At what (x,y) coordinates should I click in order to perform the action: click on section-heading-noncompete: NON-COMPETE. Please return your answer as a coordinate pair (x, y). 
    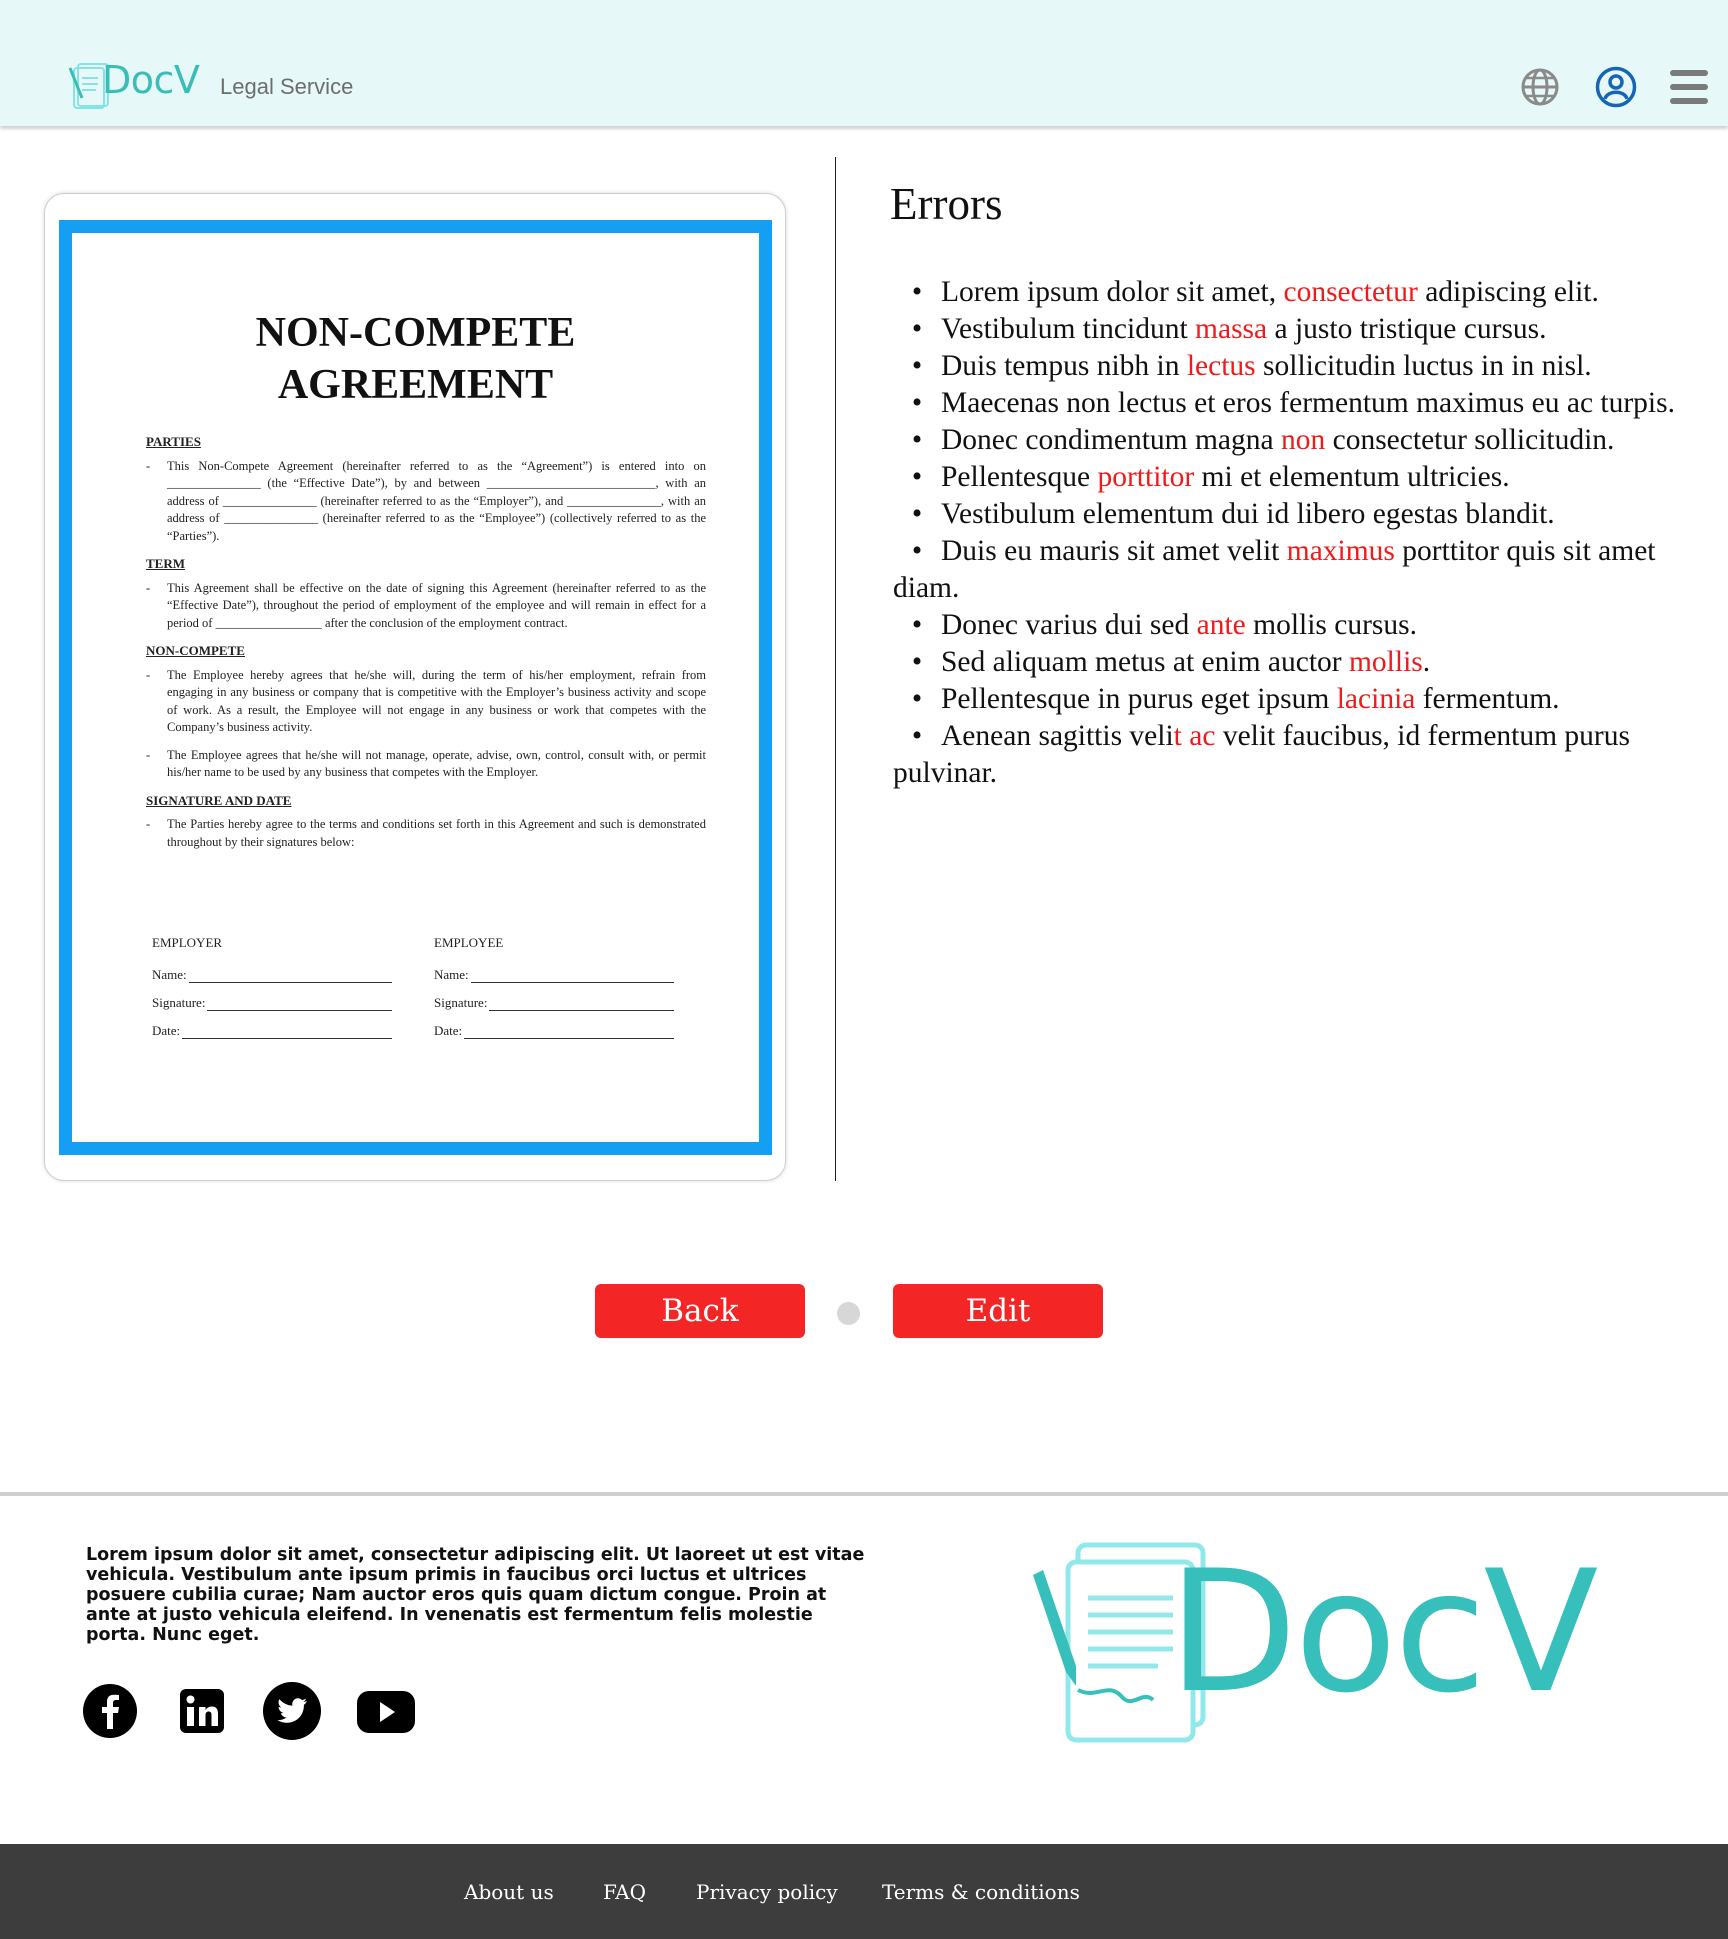
    Looking at the image, I should click on (195, 650).